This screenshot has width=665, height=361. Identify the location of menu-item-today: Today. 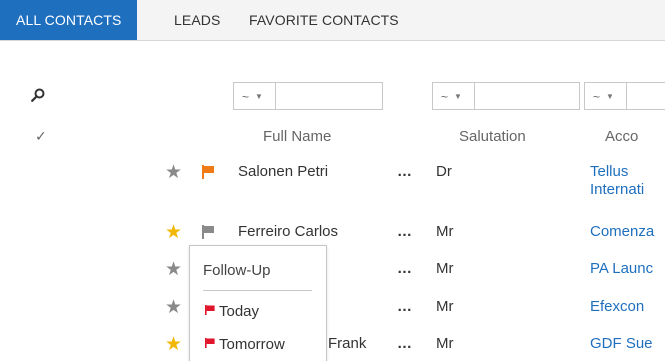
(232, 311).